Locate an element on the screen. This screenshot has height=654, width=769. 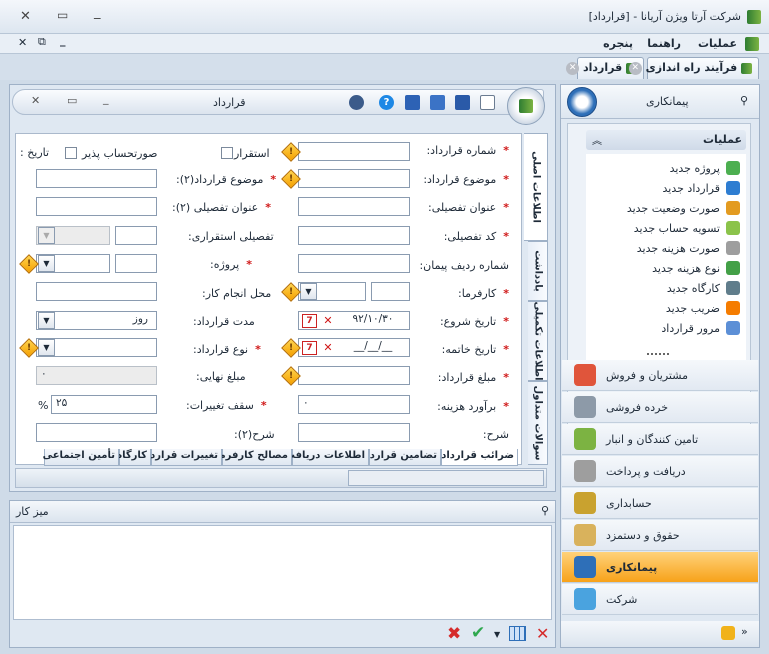
contract-amount-input is located at coordinates (354, 375).